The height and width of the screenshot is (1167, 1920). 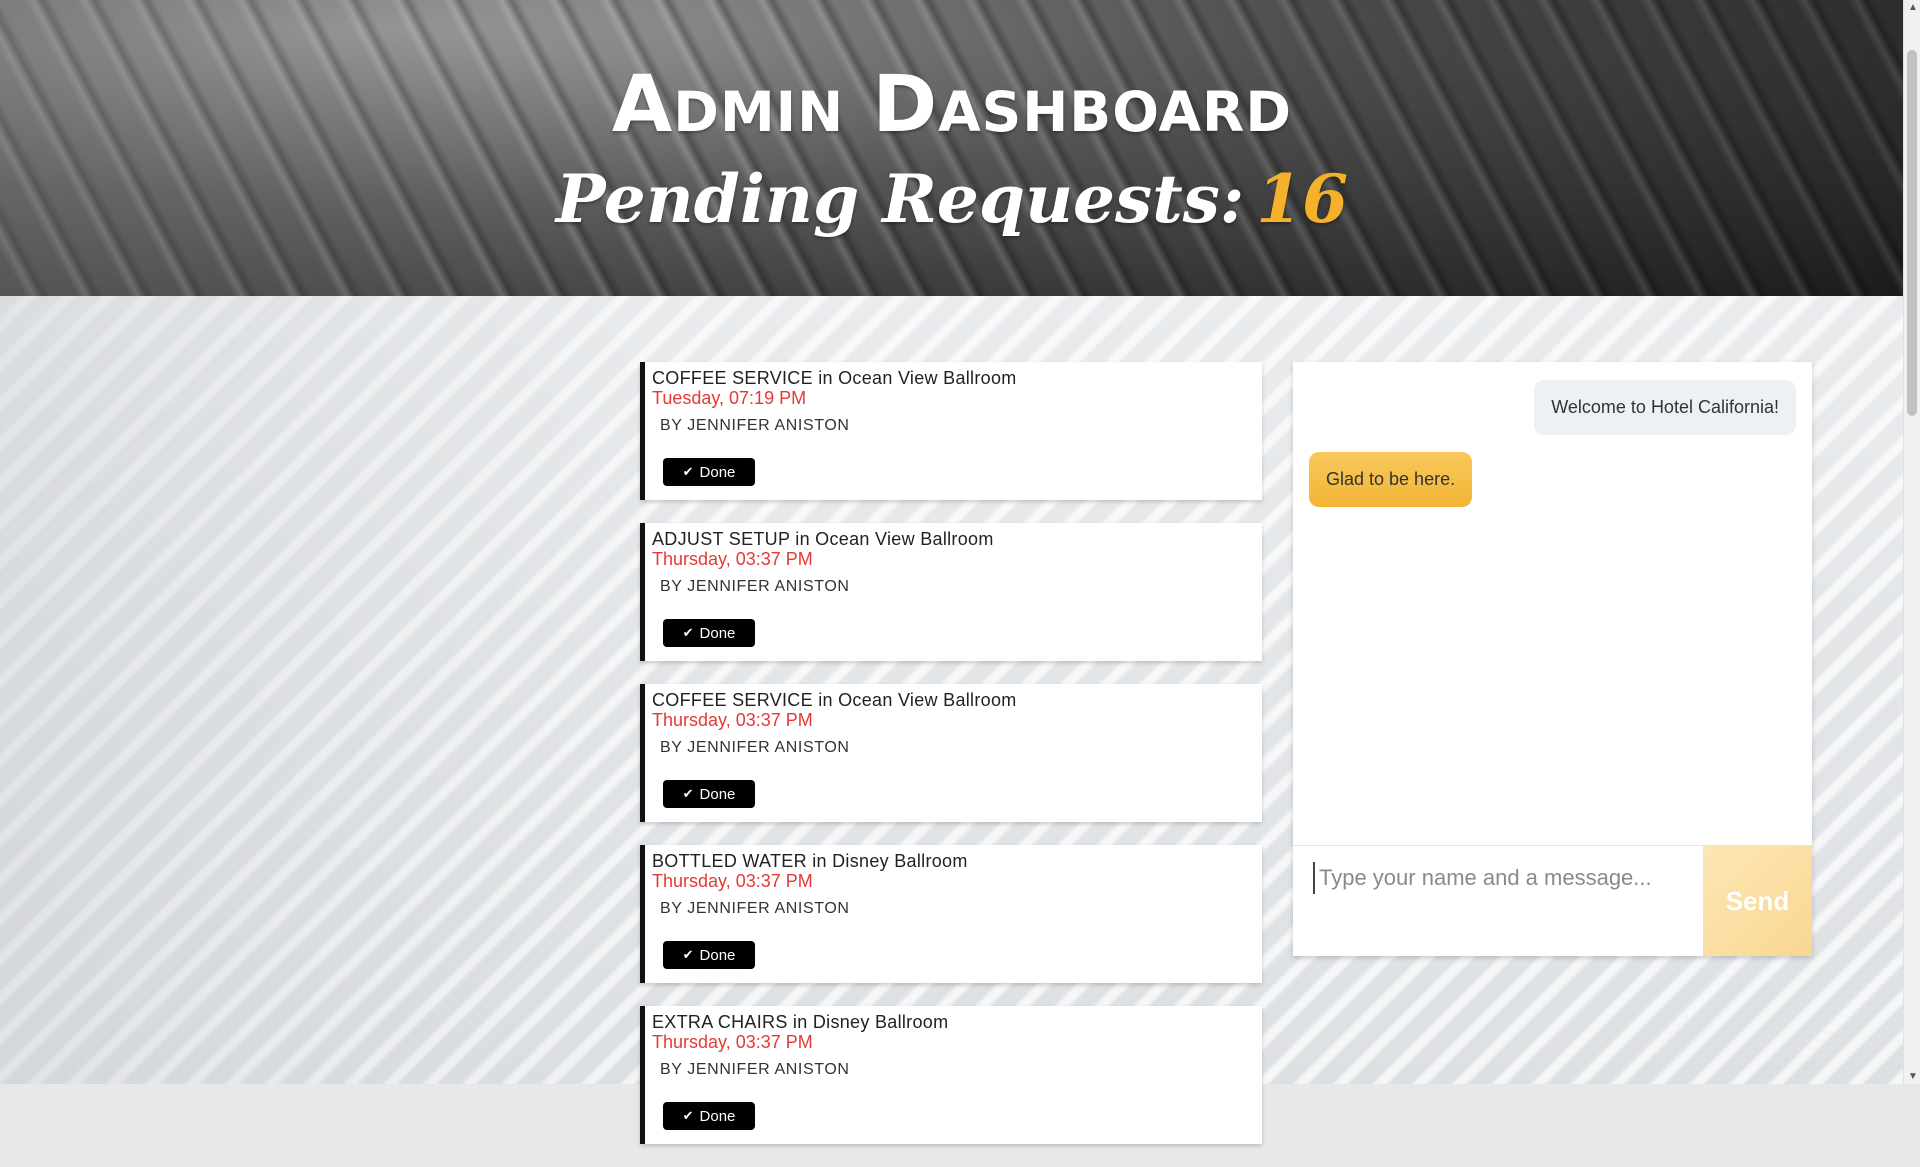 I want to click on pending-label: Pending Requests:, so click(x=900, y=199).